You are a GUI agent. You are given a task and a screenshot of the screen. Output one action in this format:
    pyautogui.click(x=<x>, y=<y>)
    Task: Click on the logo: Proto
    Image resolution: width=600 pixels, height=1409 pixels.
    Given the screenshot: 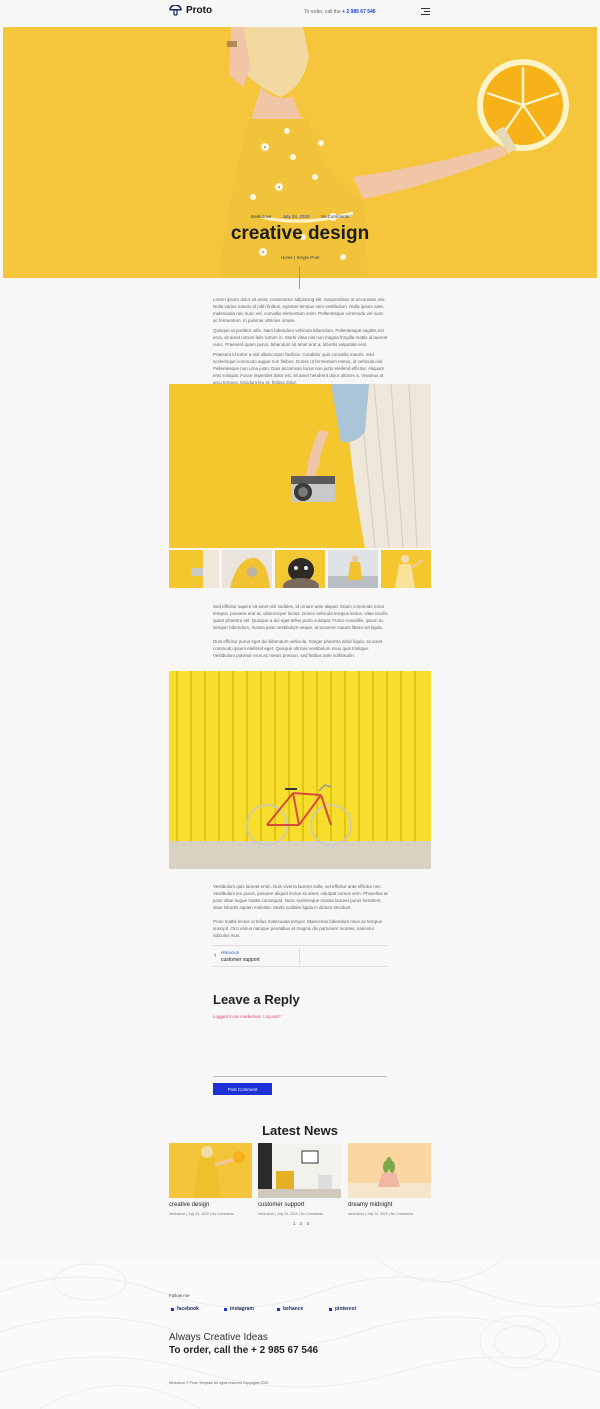 What is the action you would take?
    pyautogui.click(x=190, y=10)
    